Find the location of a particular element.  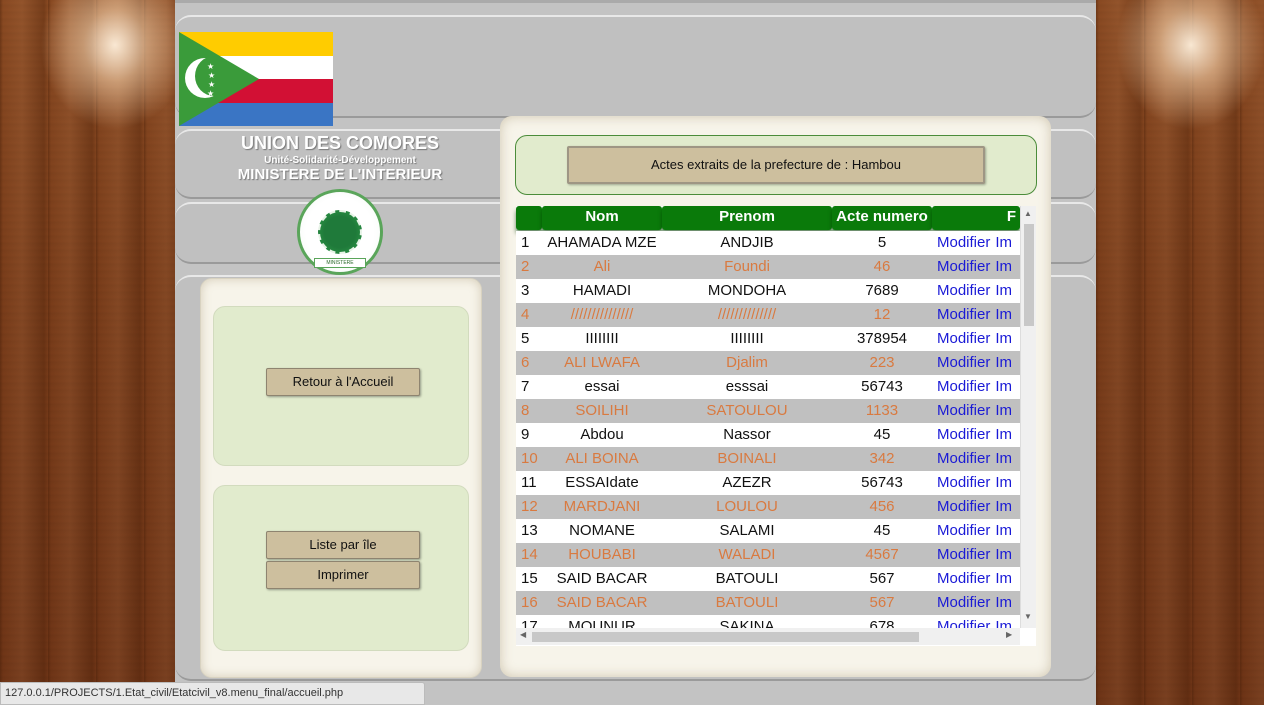

row-index: 9 is located at coordinates (525, 434).